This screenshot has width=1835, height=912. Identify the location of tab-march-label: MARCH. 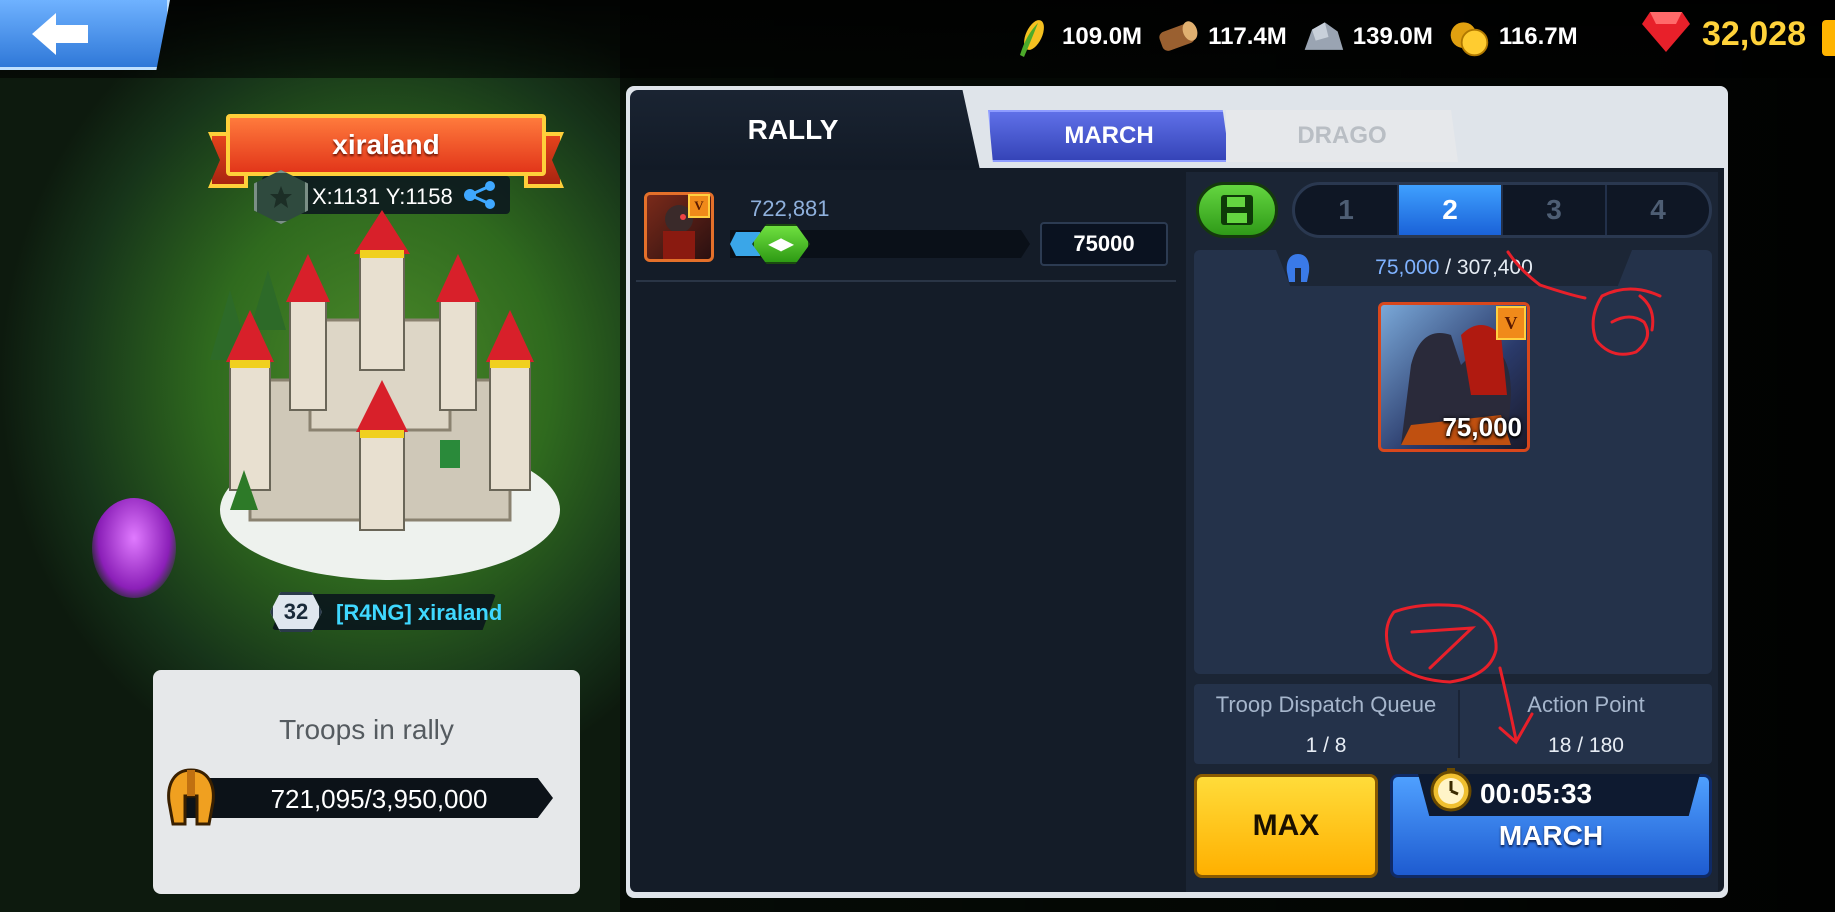
(1109, 135).